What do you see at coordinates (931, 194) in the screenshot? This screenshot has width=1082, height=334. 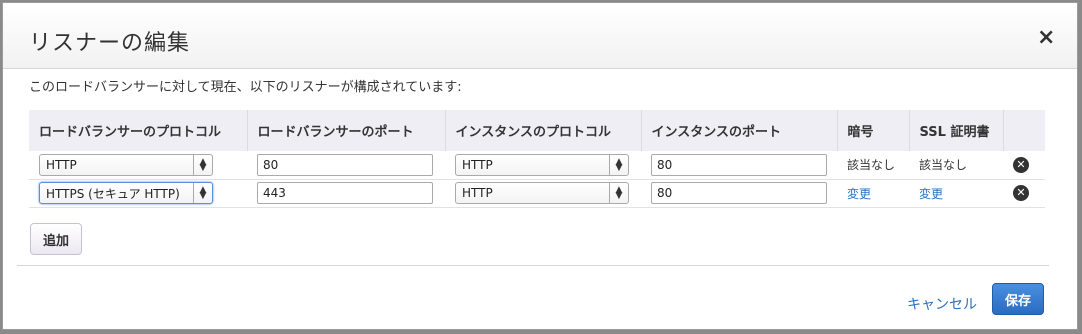 I see `change-ssl-cert-link: 変更` at bounding box center [931, 194].